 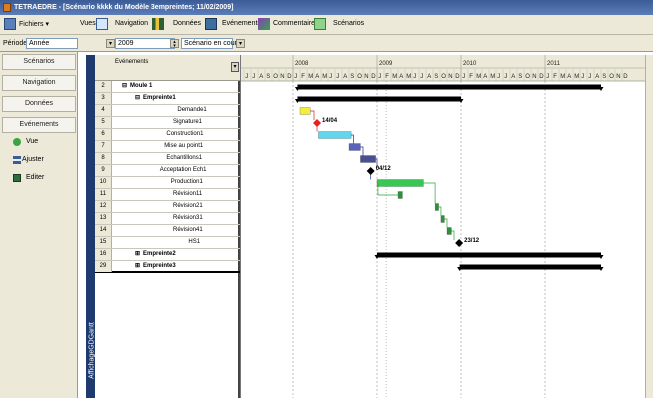 What do you see at coordinates (187, 23) in the screenshot?
I see `menu-donnees: Données` at bounding box center [187, 23].